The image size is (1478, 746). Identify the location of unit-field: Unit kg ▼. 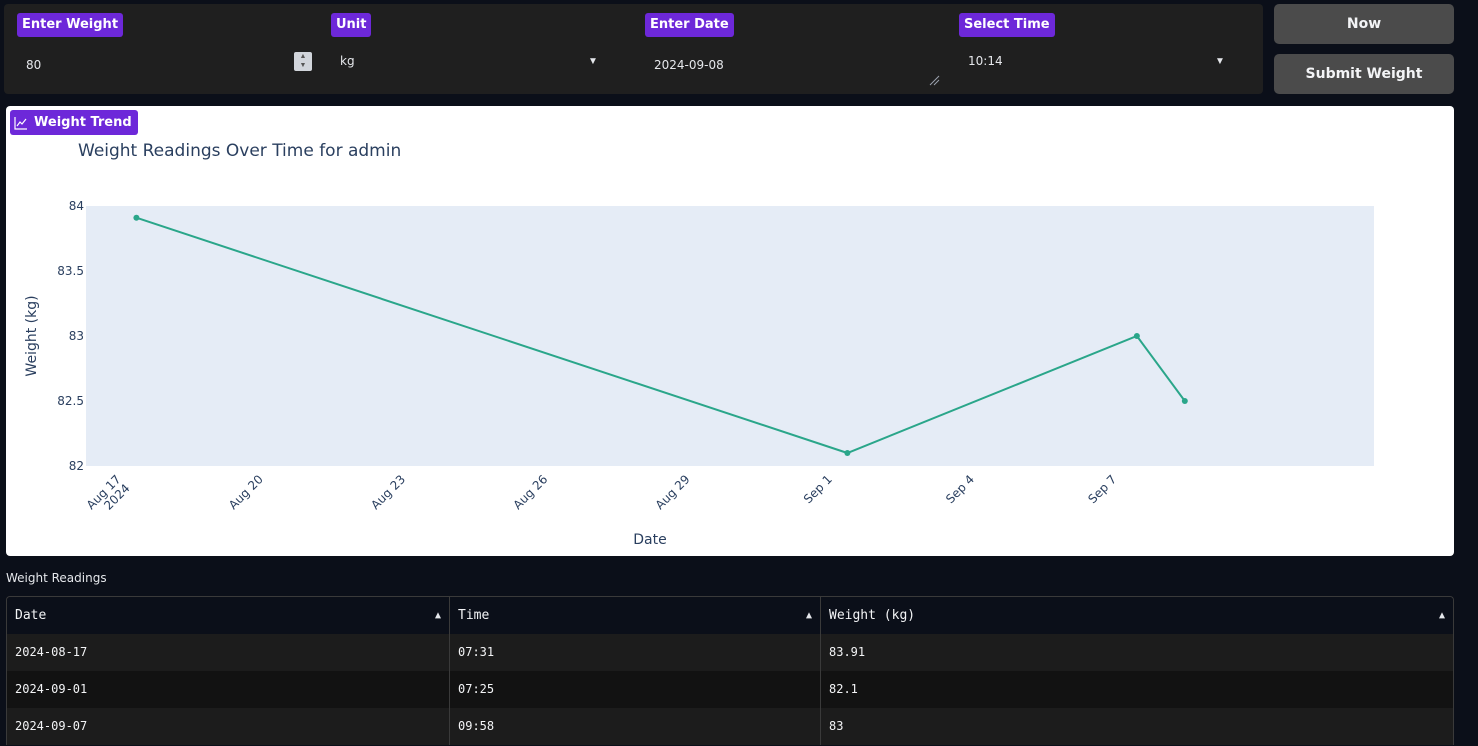
(470, 49).